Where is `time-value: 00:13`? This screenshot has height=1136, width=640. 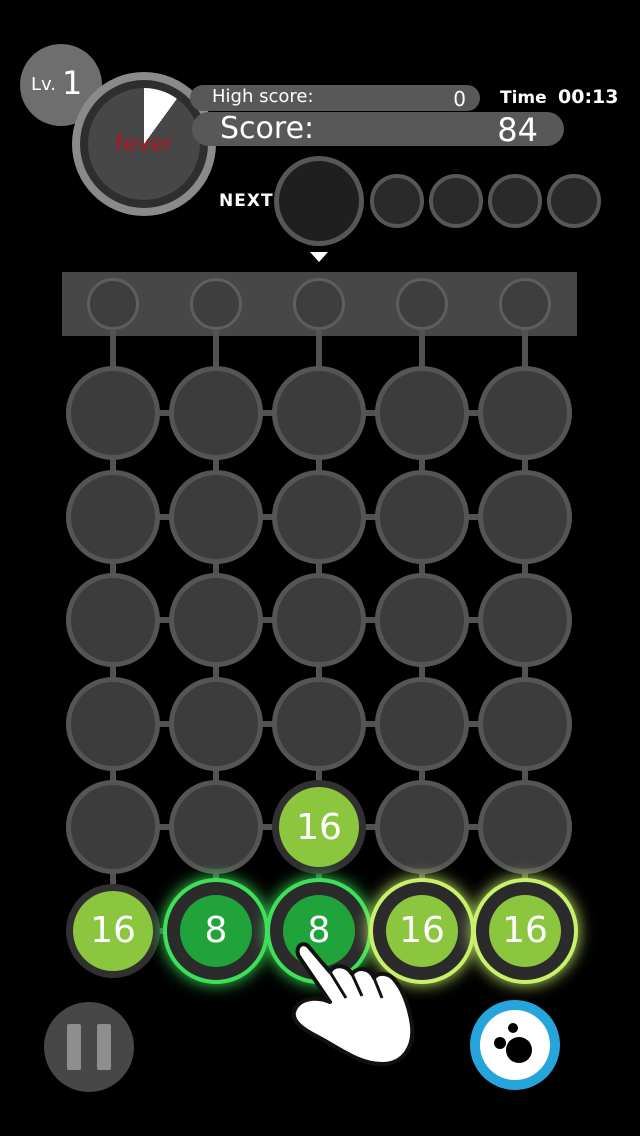
time-value: 00:13 is located at coordinates (588, 97).